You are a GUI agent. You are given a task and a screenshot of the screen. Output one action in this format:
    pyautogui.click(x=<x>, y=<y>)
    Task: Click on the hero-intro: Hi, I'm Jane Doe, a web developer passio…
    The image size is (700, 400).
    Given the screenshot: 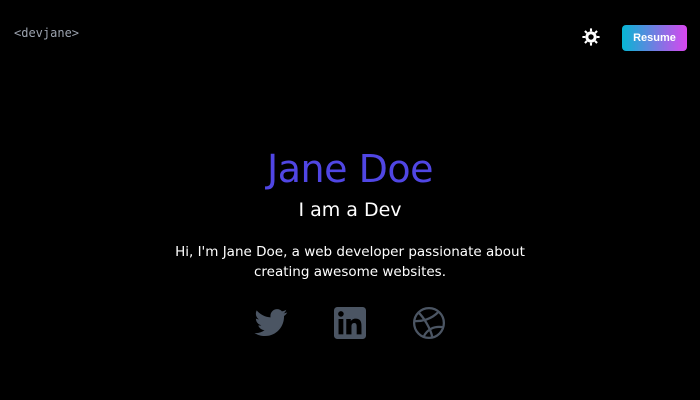 What is the action you would take?
    pyautogui.click(x=350, y=262)
    